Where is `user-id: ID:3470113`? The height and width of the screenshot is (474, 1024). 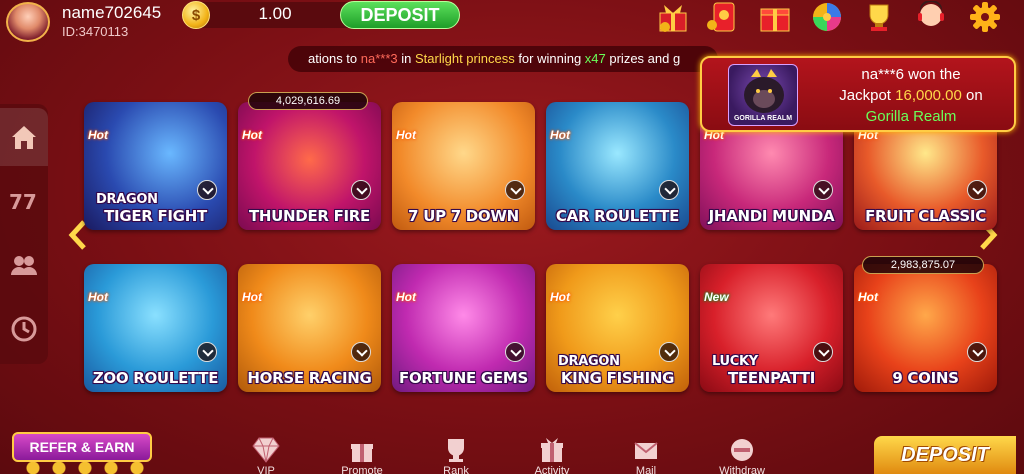 user-id: ID:3470113 is located at coordinates (95, 31).